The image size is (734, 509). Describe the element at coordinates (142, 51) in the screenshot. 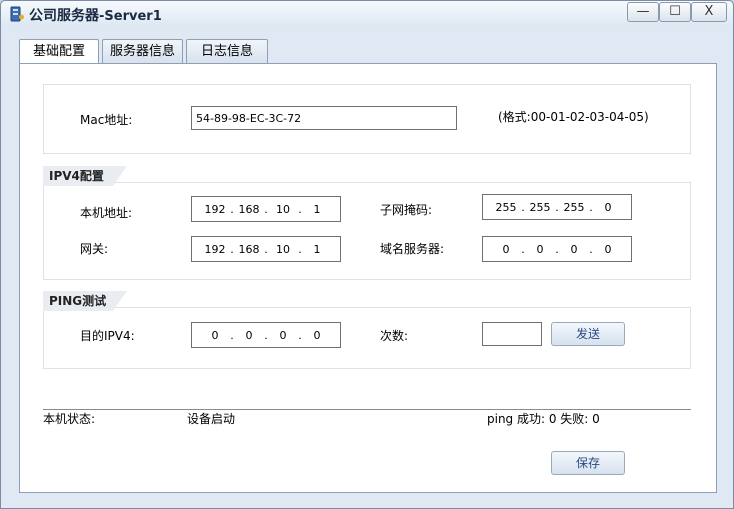

I see `tab-server-info: 服务器信息` at that location.